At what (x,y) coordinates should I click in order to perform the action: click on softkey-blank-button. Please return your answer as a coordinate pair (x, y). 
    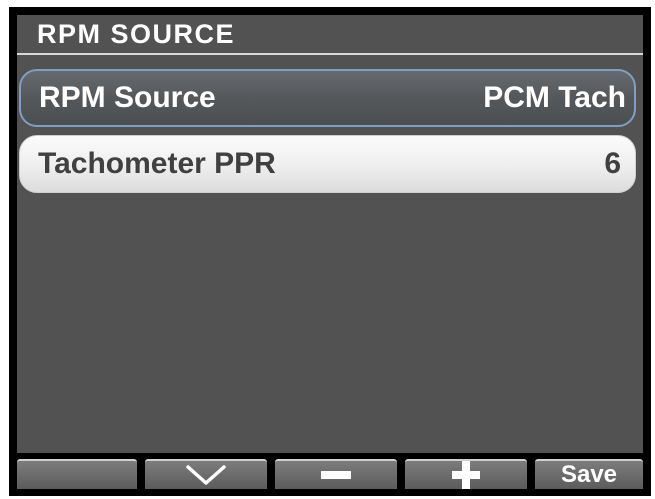
    Looking at the image, I should click on (77, 474).